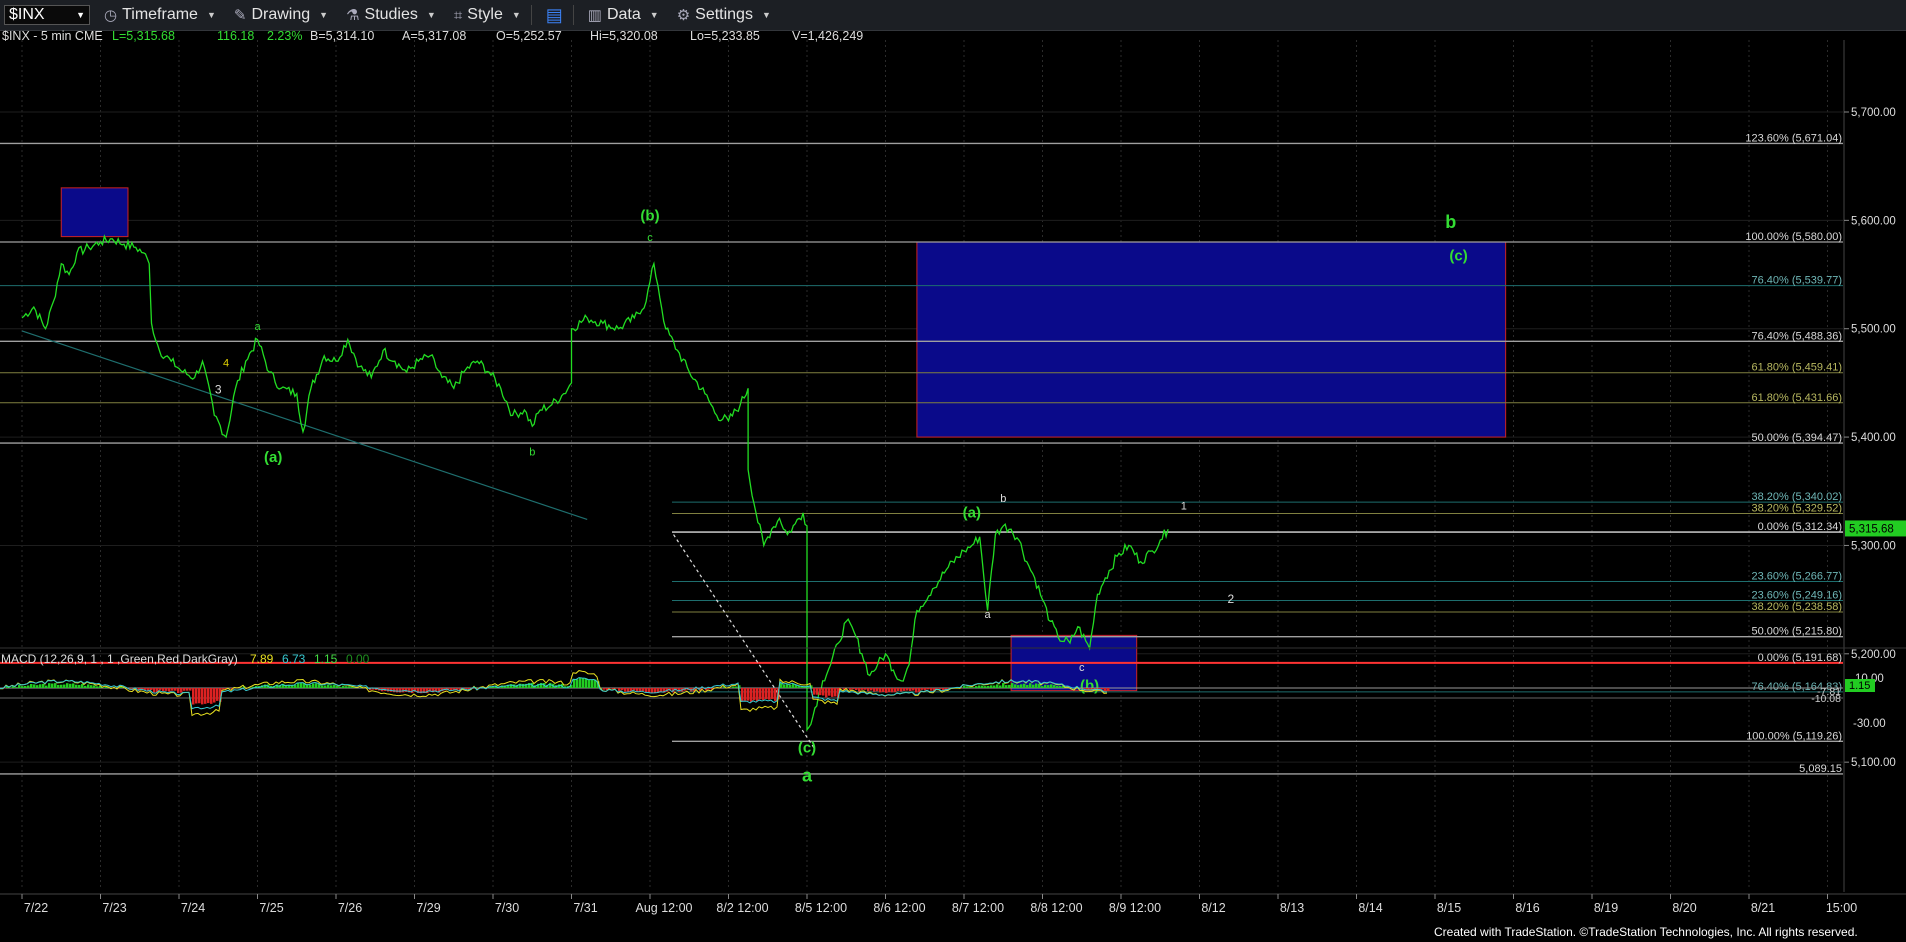 The width and height of the screenshot is (1906, 942). Describe the element at coordinates (650, 238) in the screenshot. I see `wave-label: c` at that location.